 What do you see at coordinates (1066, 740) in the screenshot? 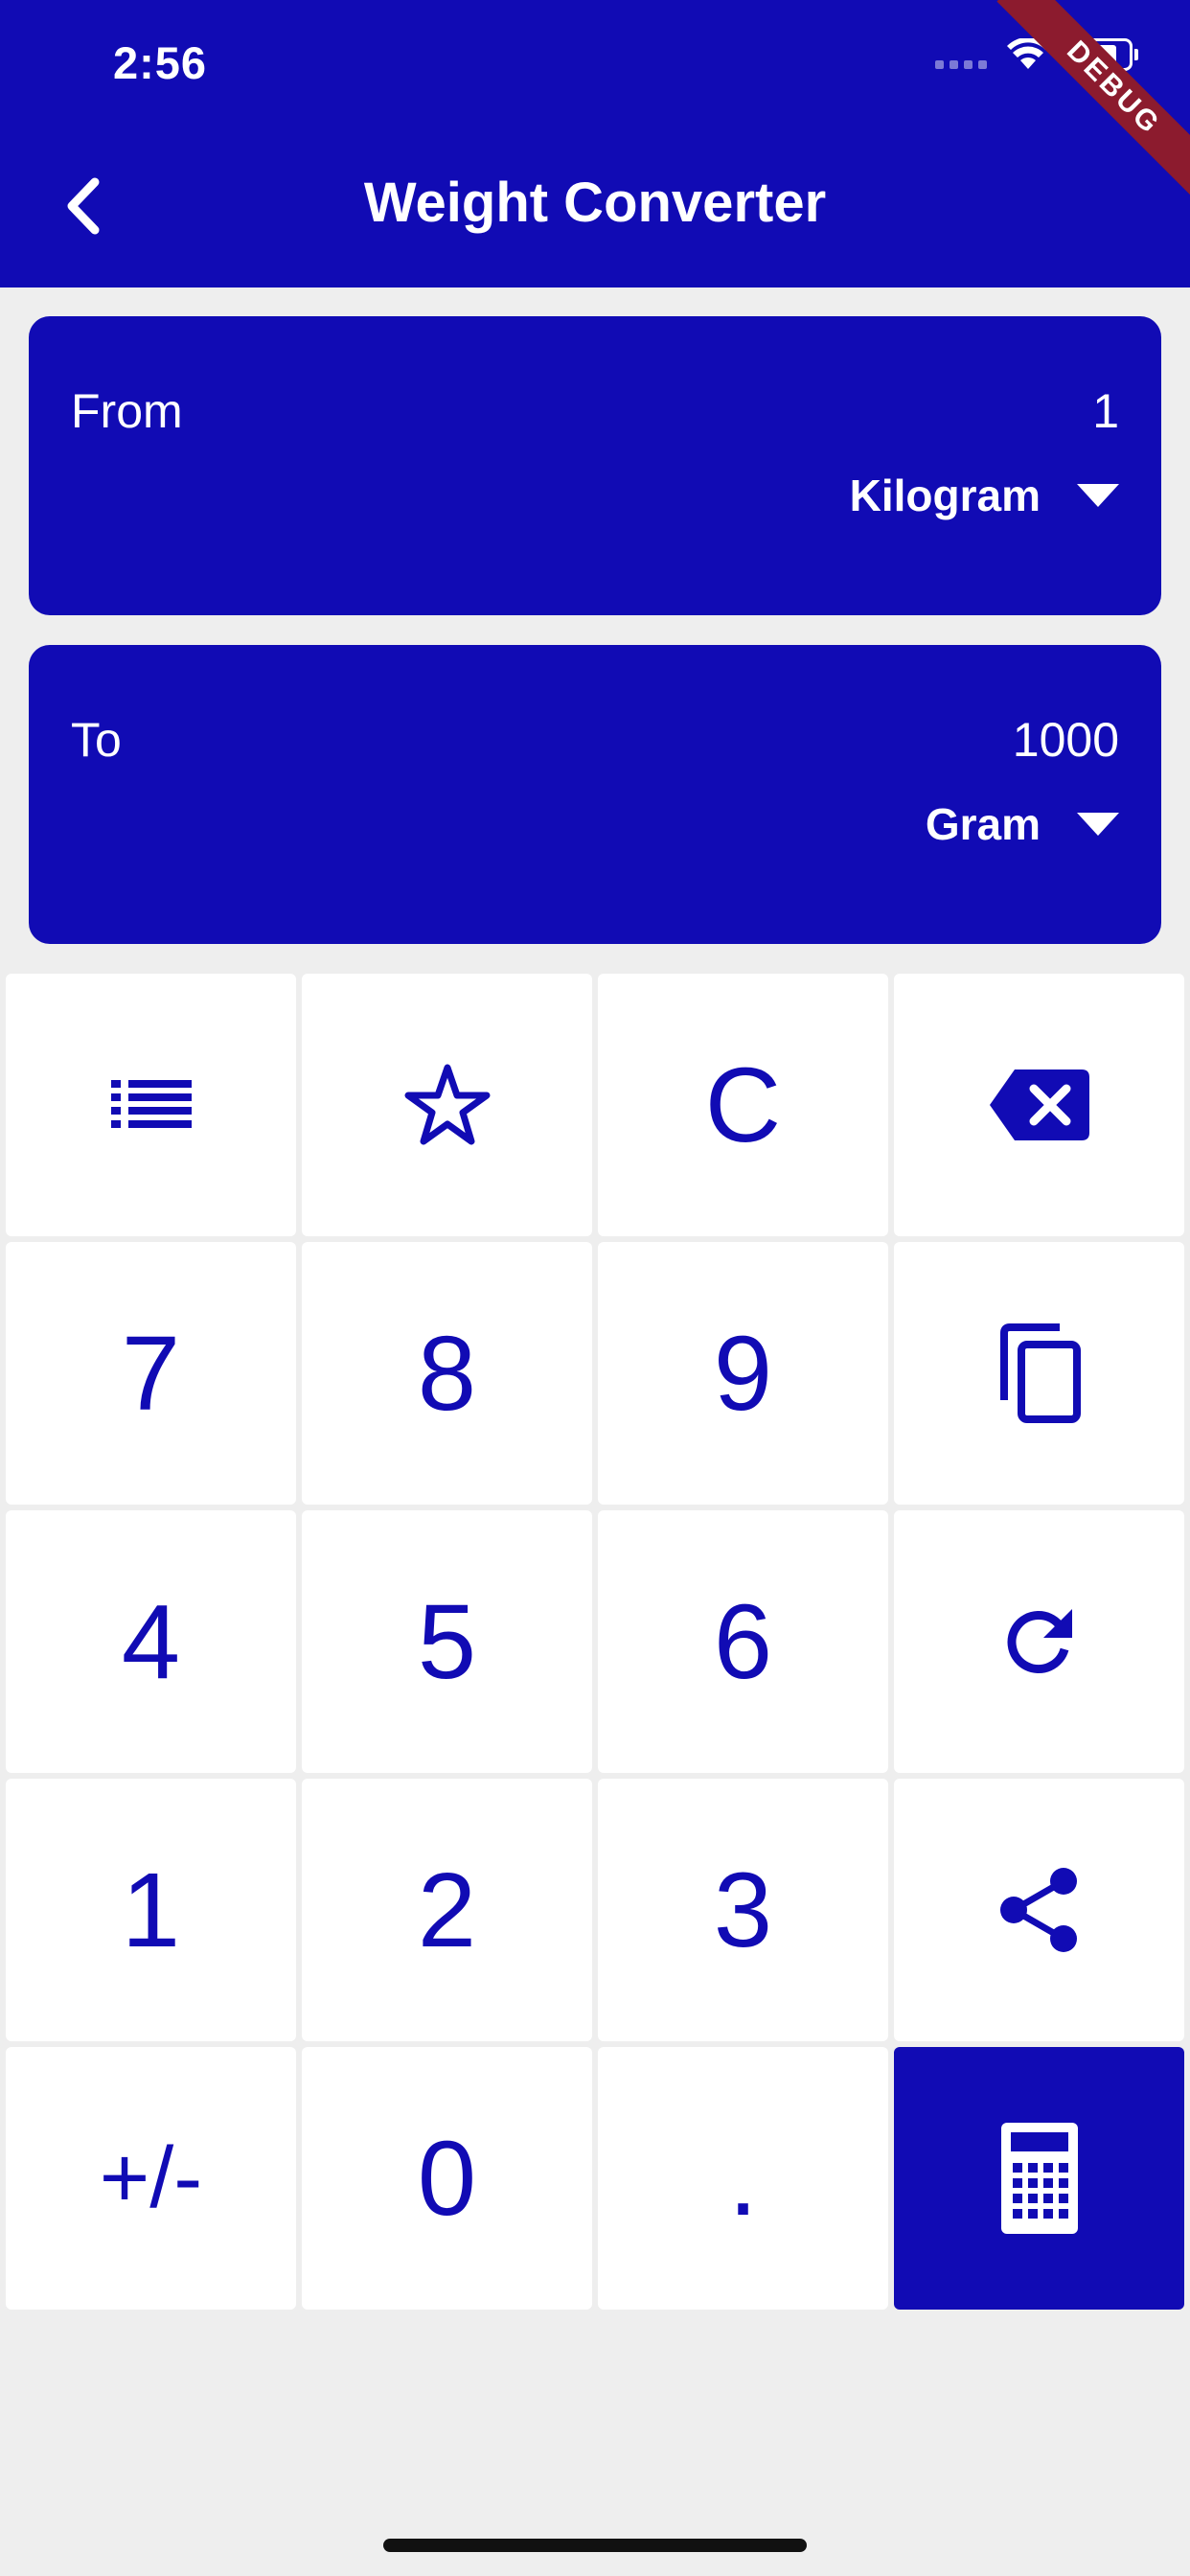
I see `to-value: 1000` at bounding box center [1066, 740].